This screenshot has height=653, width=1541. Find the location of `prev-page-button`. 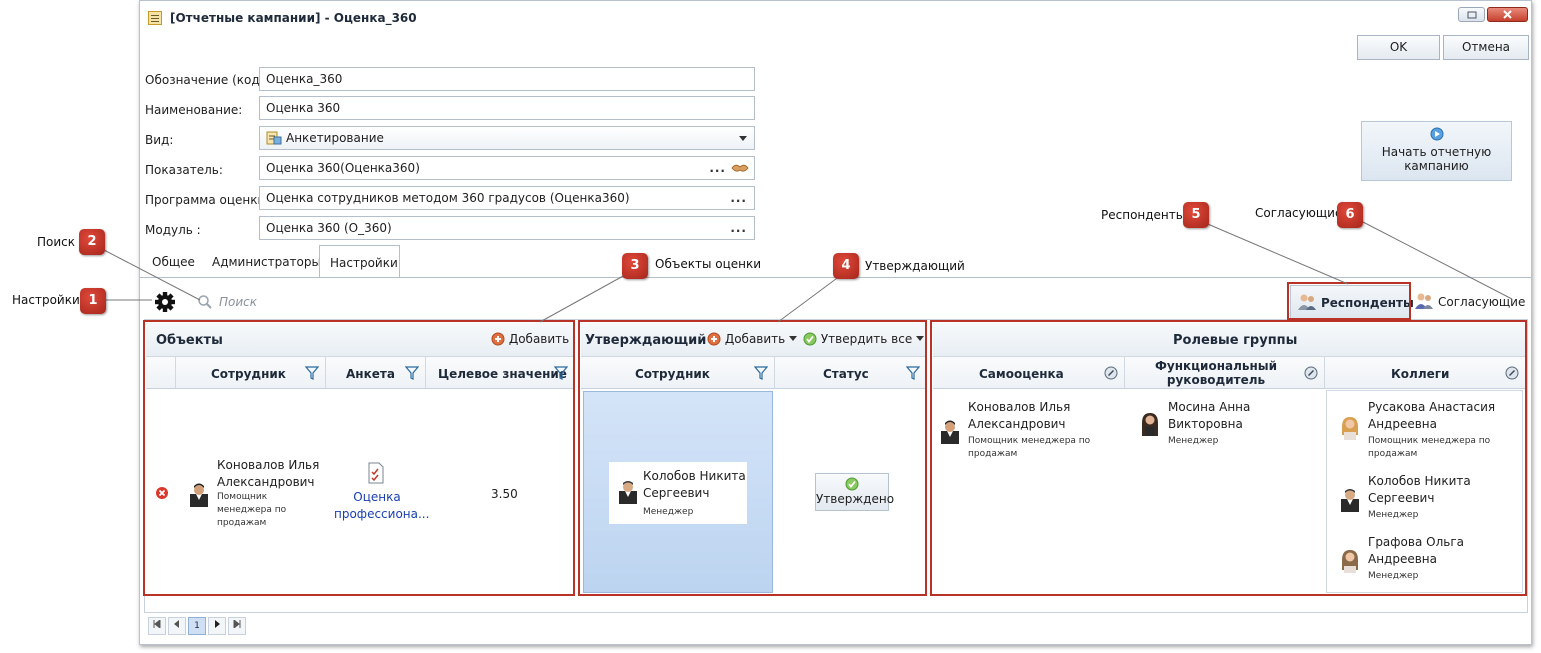

prev-page-button is located at coordinates (177, 626).